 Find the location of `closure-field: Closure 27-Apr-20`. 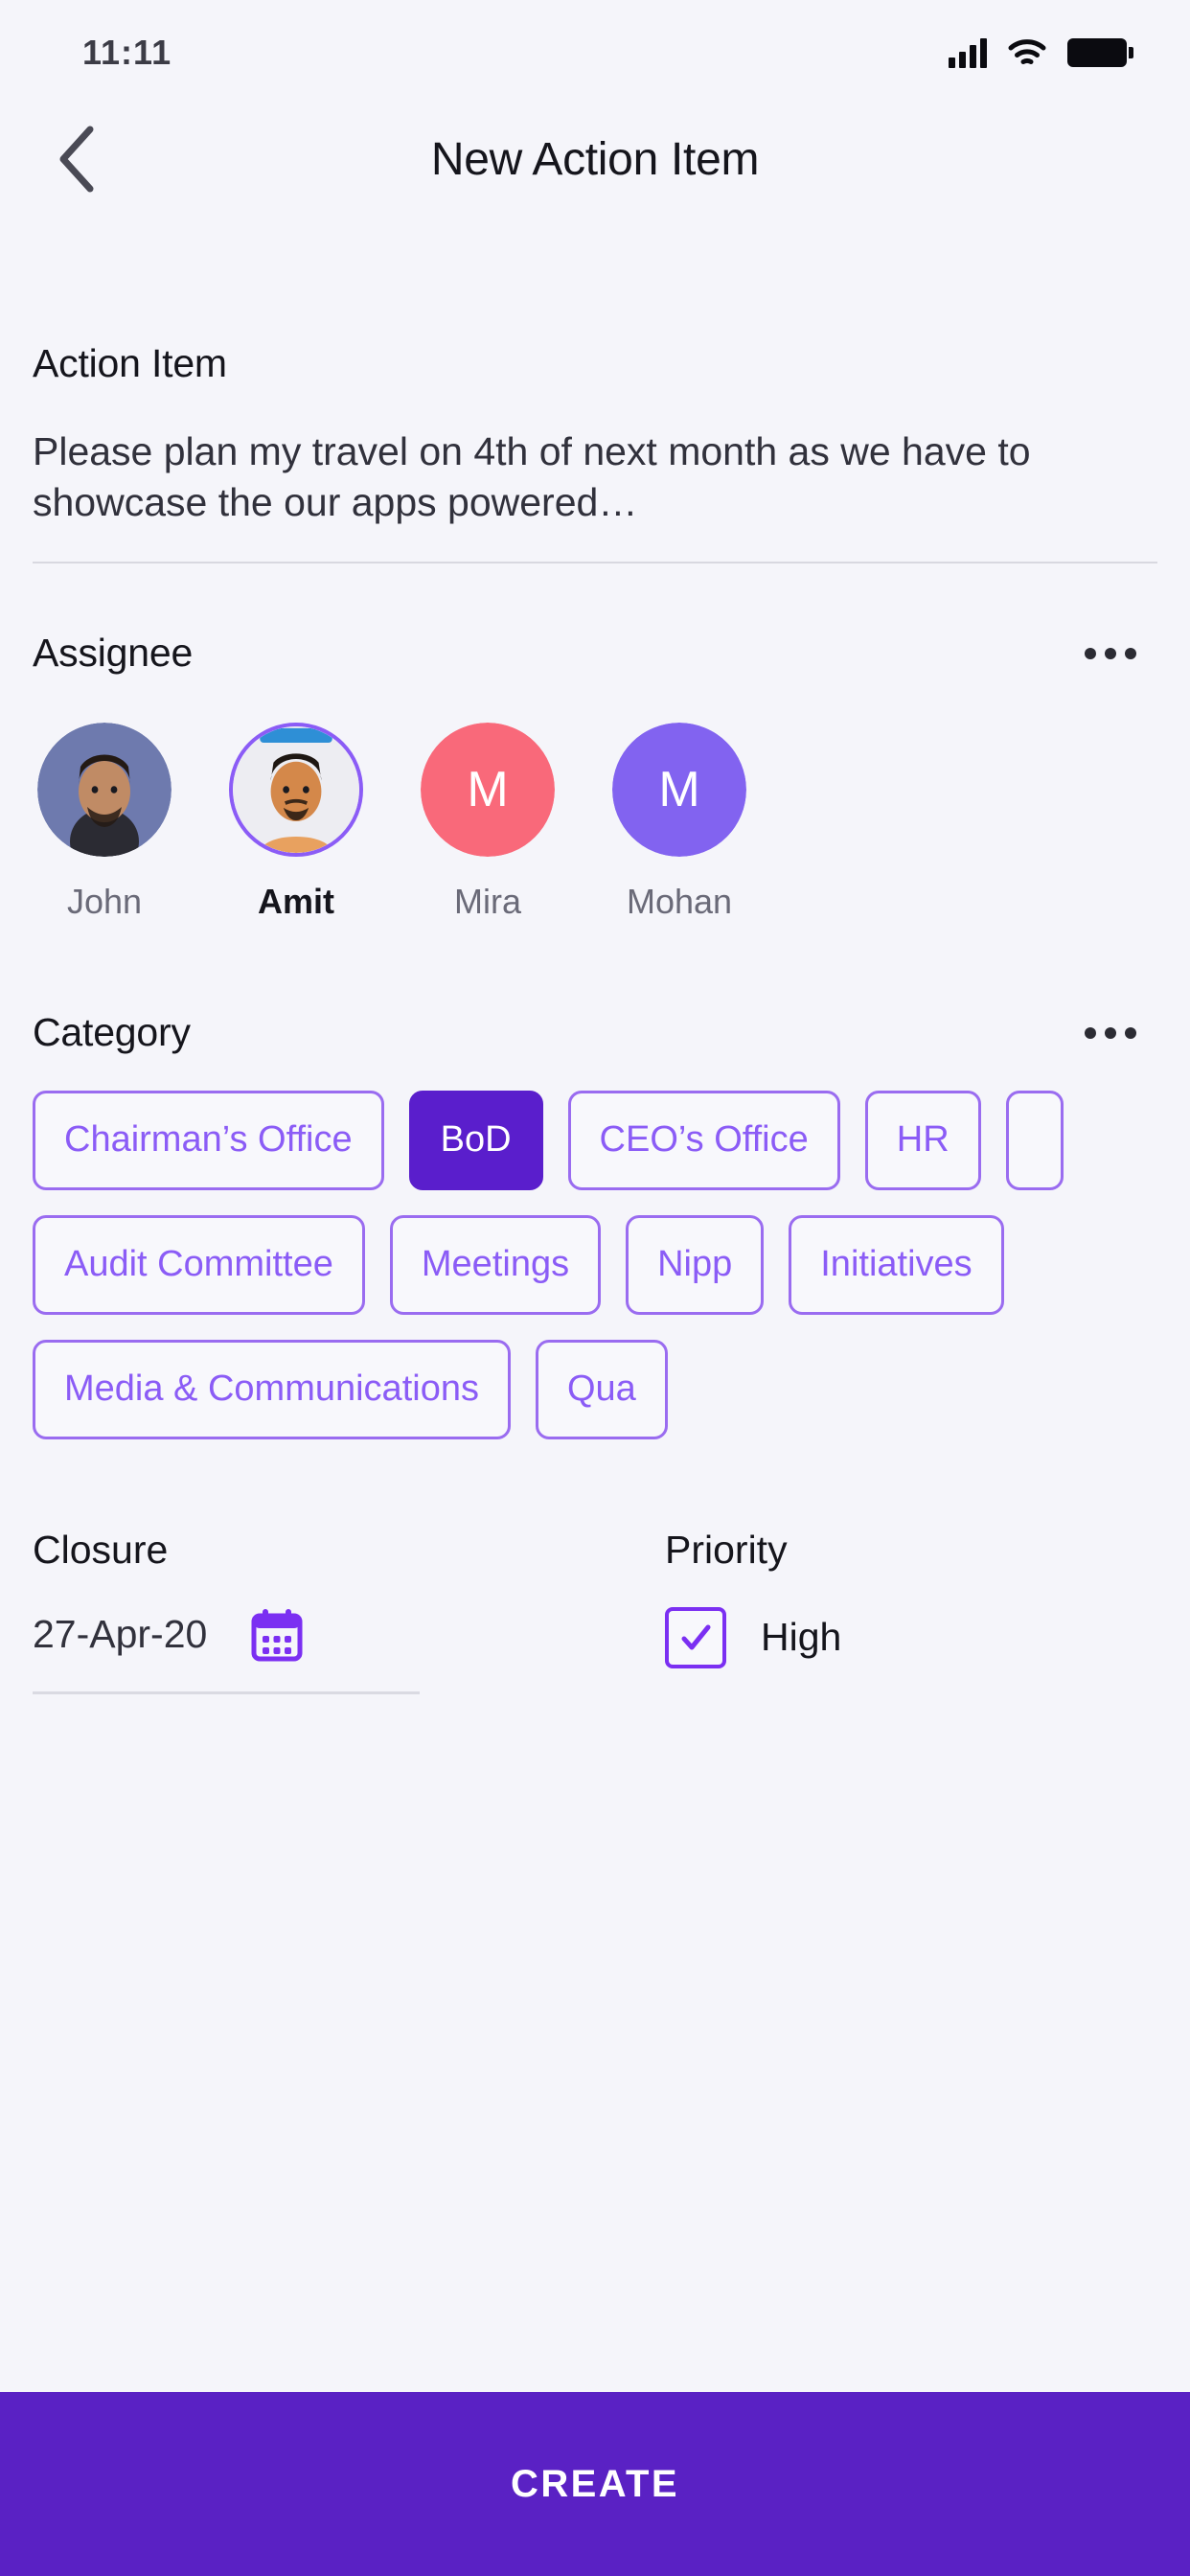

closure-field: Closure 27-Apr-20 is located at coordinates (349, 1611).